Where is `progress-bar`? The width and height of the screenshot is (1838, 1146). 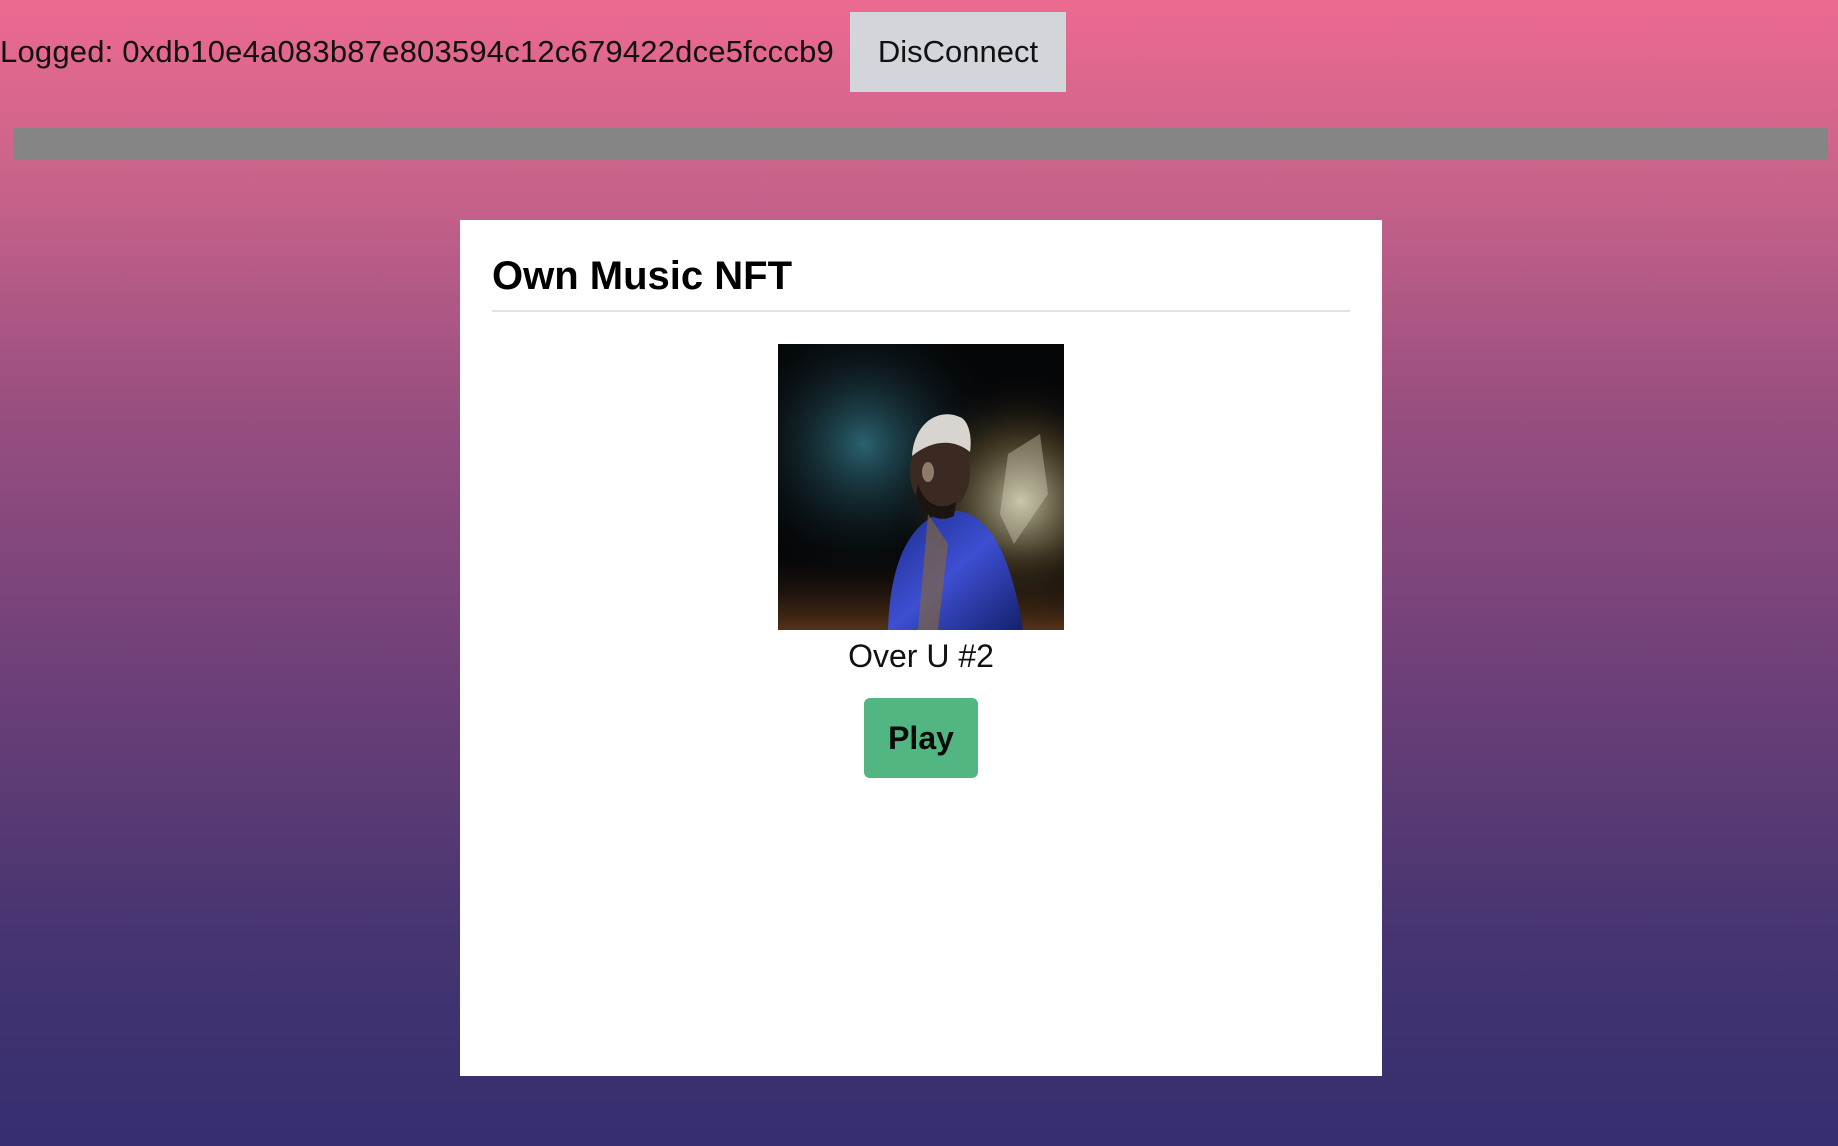
progress-bar is located at coordinates (921, 144).